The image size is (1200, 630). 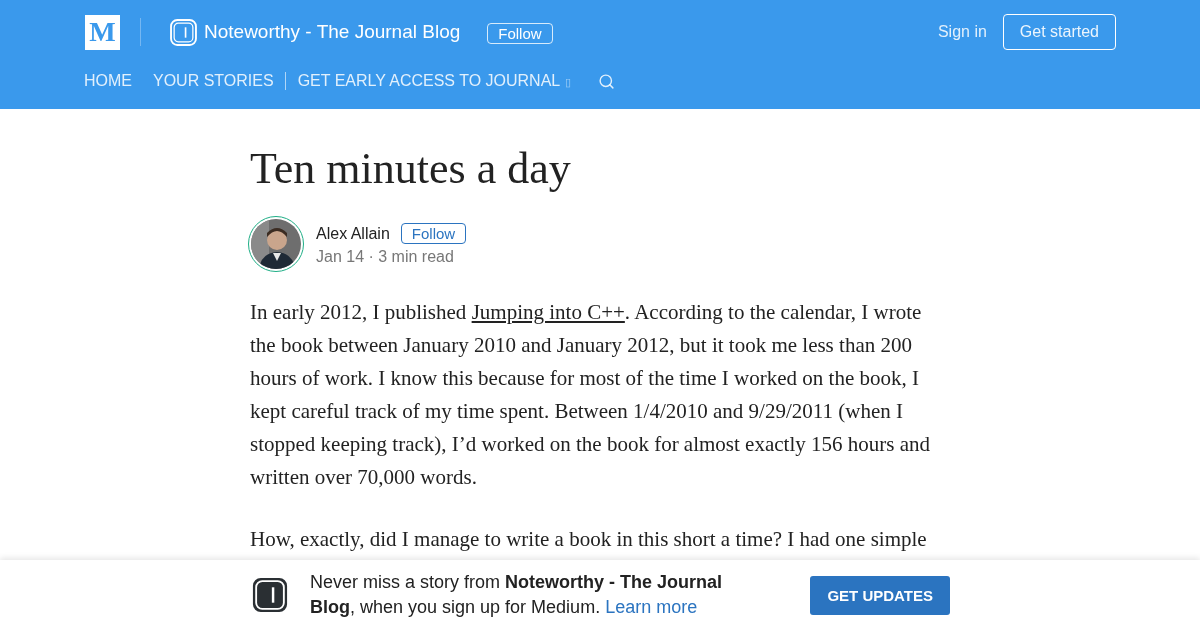 What do you see at coordinates (435, 81) in the screenshot?
I see `nav-link: GET EARLY ACCESS TO JOURNAL ▯` at bounding box center [435, 81].